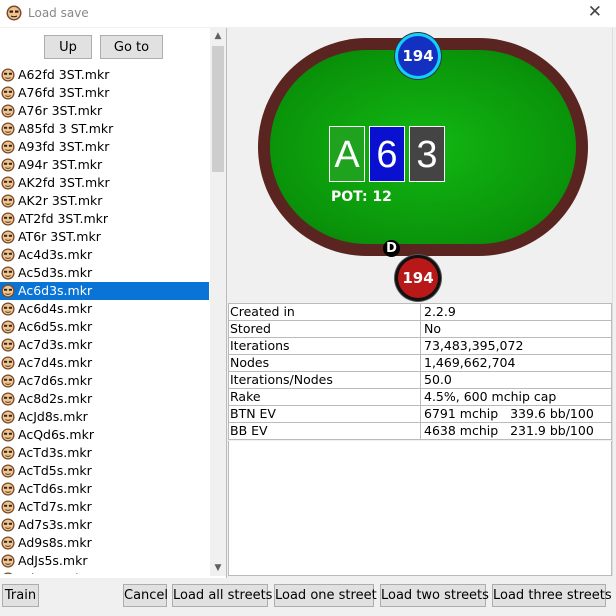 Image resolution: width=616 pixels, height=616 pixels. Describe the element at coordinates (104, 273) in the screenshot. I see `file-list-item: Ac5d3s.mkr` at that location.